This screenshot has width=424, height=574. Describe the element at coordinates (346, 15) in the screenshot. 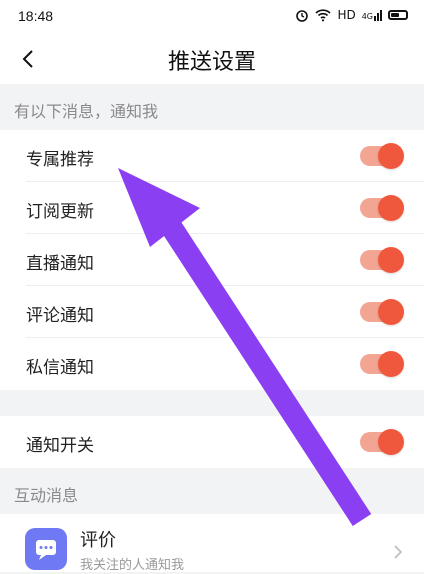

I see `hd-label: HD` at that location.